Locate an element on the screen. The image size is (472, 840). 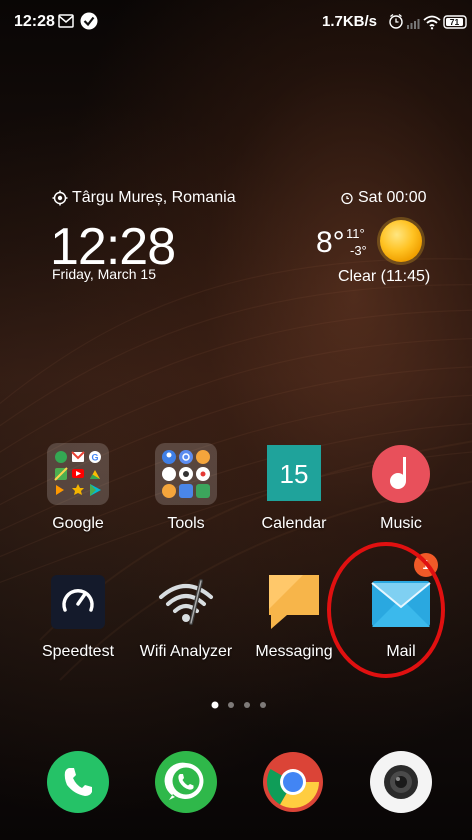
location-icon is located at coordinates (60, 198).